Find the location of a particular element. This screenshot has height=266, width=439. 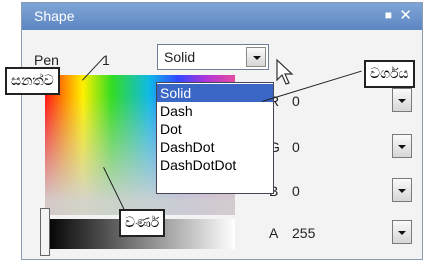

panel-title: Shape is located at coordinates (54, 16).